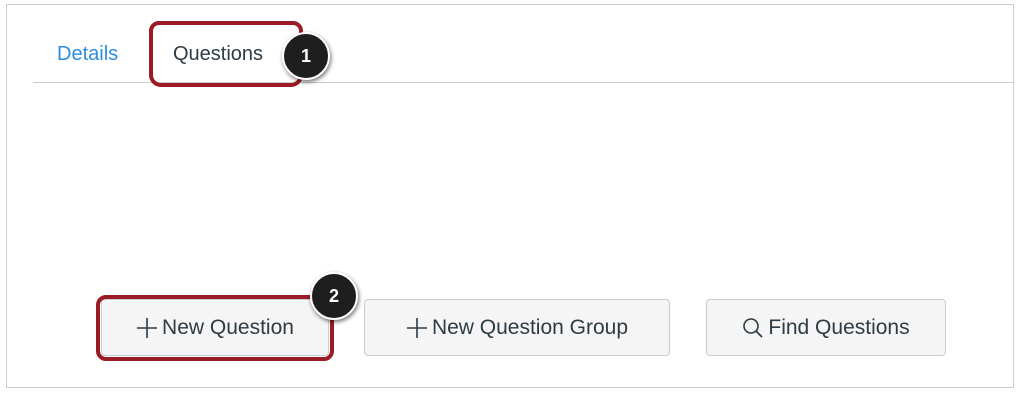 The image size is (1022, 394). I want to click on search-icon, so click(753, 328).